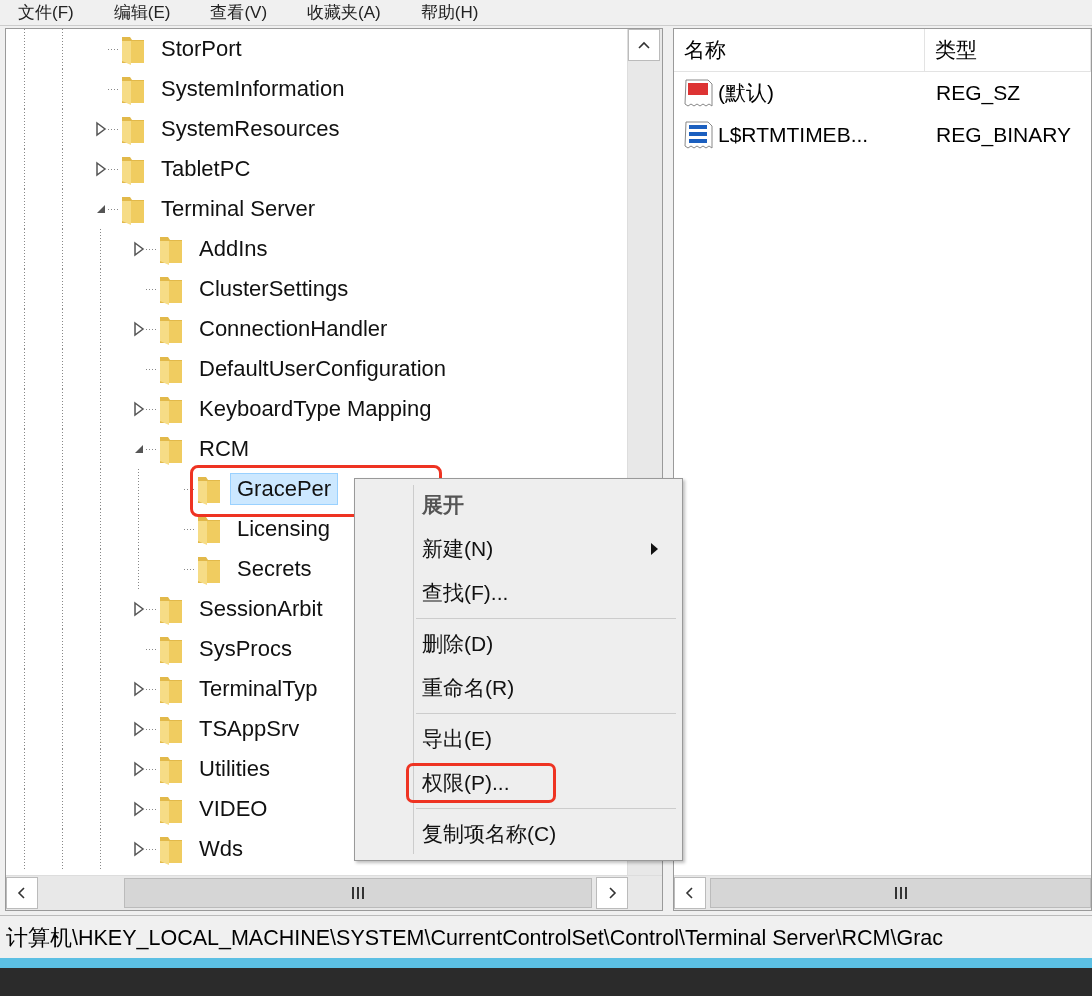 Image resolution: width=1092 pixels, height=996 pixels. Describe the element at coordinates (250, 129) in the screenshot. I see `tree-item: SystemResources` at that location.